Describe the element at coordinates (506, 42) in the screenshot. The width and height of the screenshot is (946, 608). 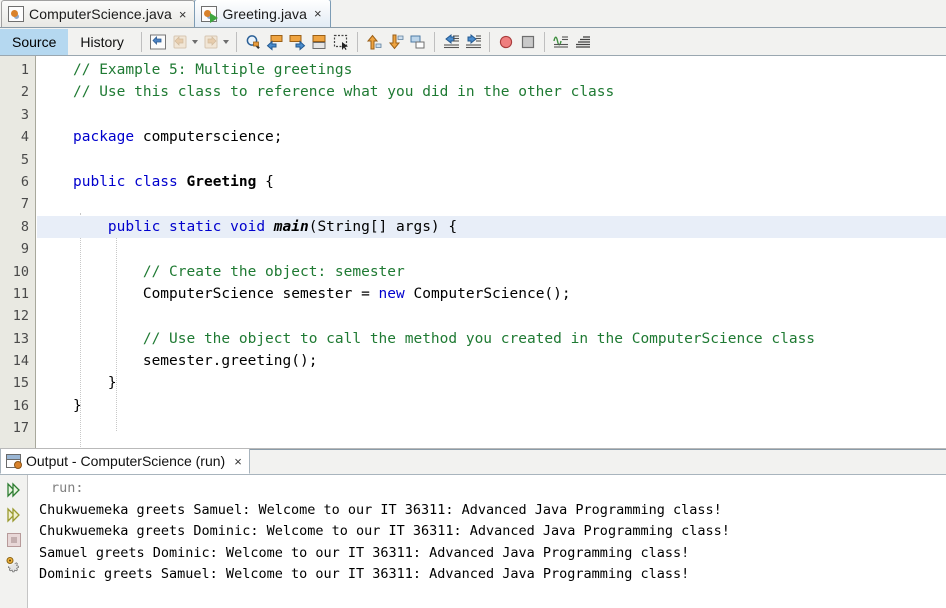
I see `start-macro-recording-icon` at that location.